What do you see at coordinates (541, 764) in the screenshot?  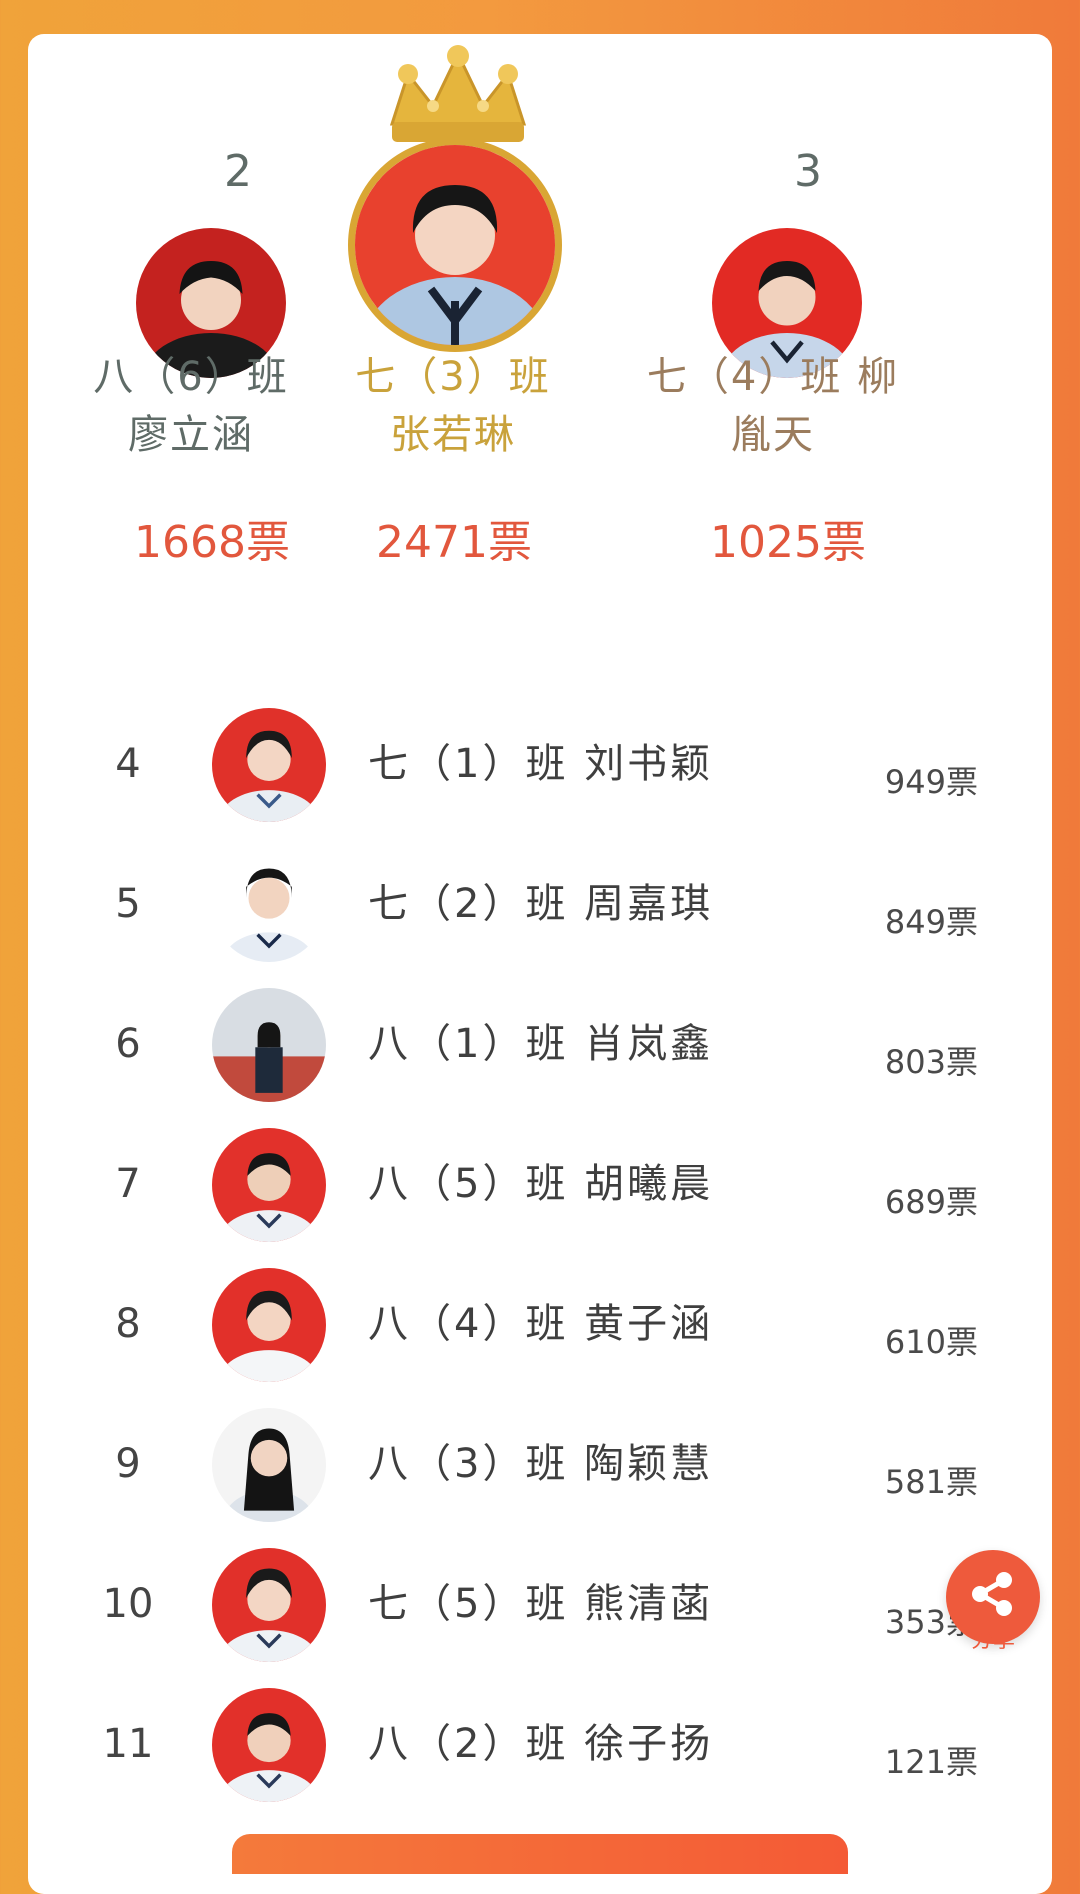 I see `student-name: 七（1）班 刘书颖` at bounding box center [541, 764].